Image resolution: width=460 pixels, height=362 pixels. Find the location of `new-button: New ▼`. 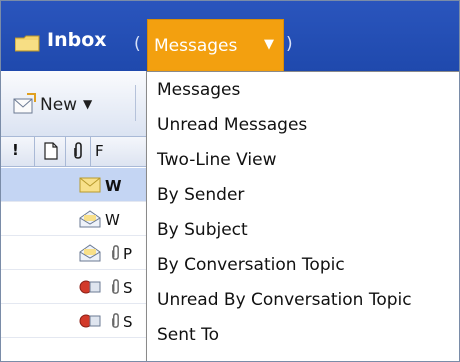

new-button: New ▼ is located at coordinates (73, 105).